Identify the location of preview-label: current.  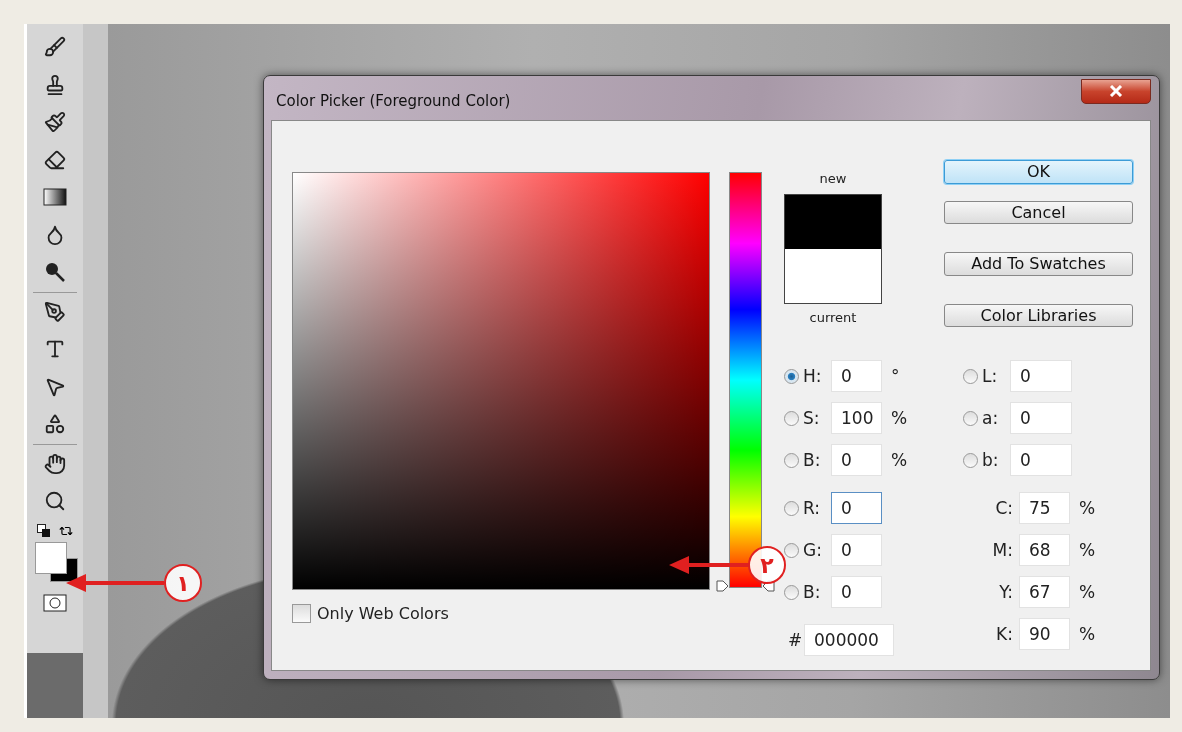
(833, 317).